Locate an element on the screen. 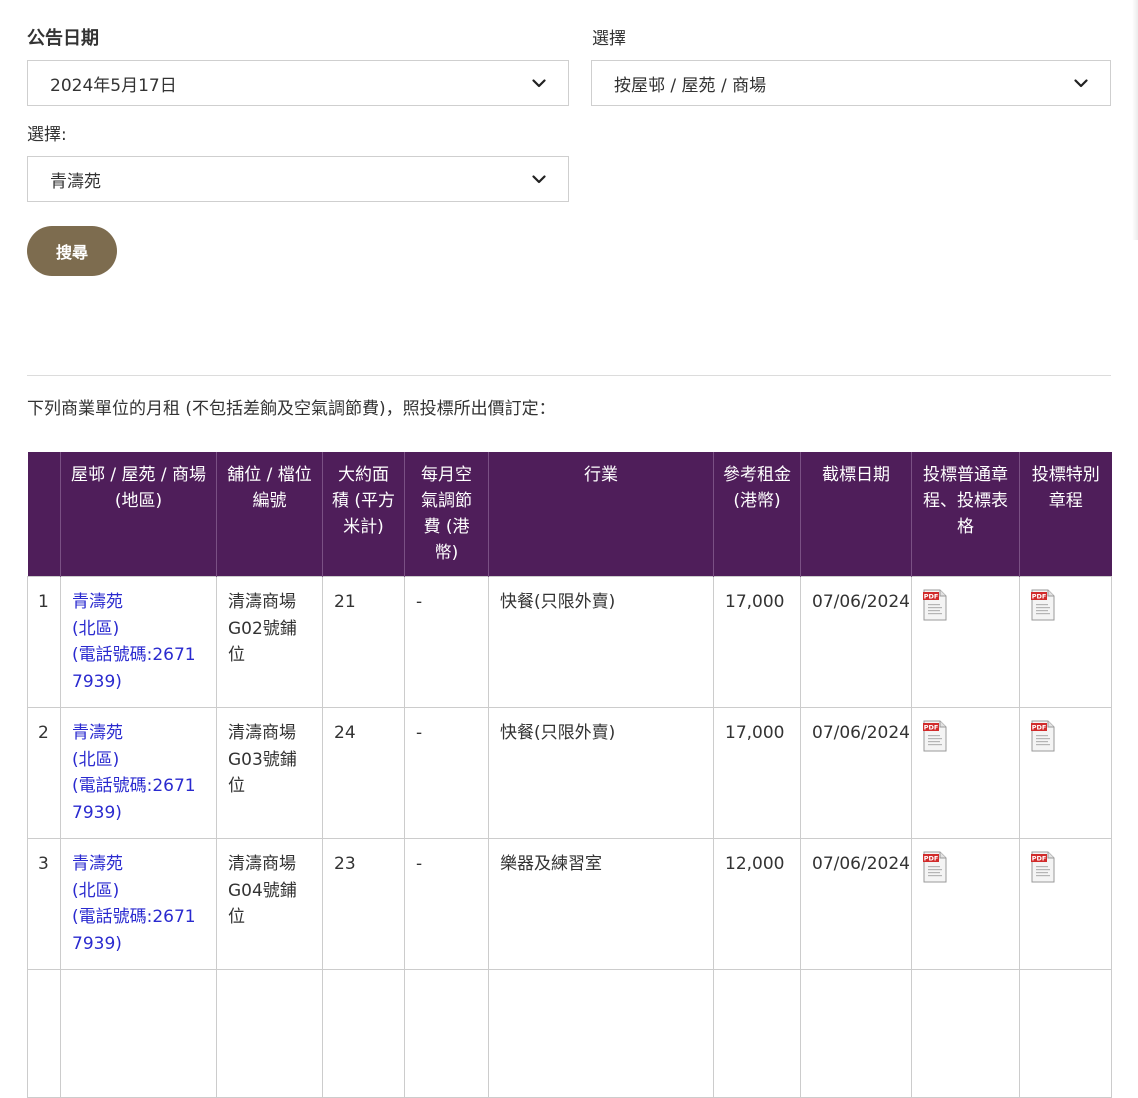 The image size is (1138, 1098). closing-date-cell is located at coordinates (856, 1033).